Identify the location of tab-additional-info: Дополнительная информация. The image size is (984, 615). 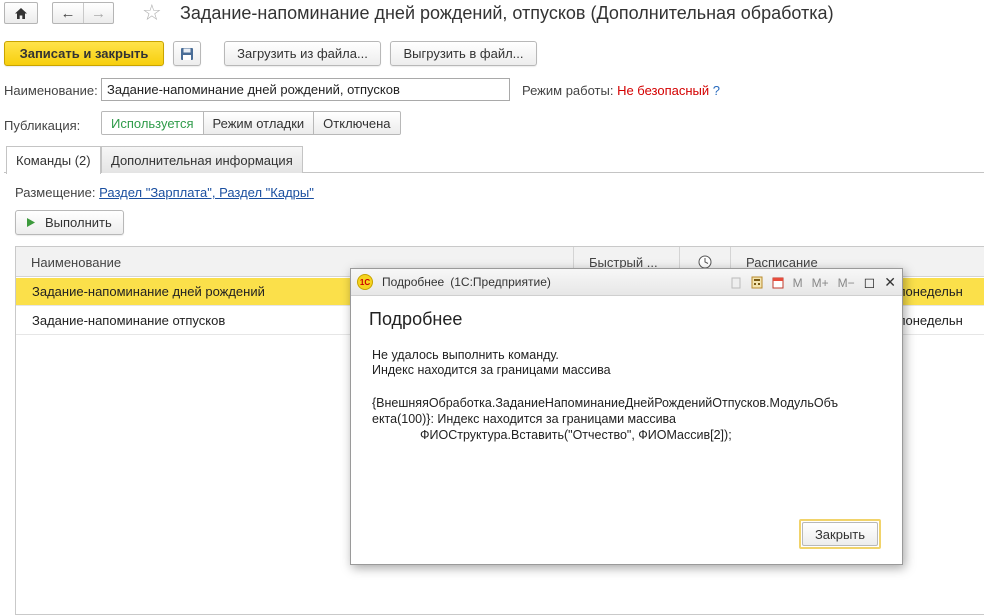
(202, 159).